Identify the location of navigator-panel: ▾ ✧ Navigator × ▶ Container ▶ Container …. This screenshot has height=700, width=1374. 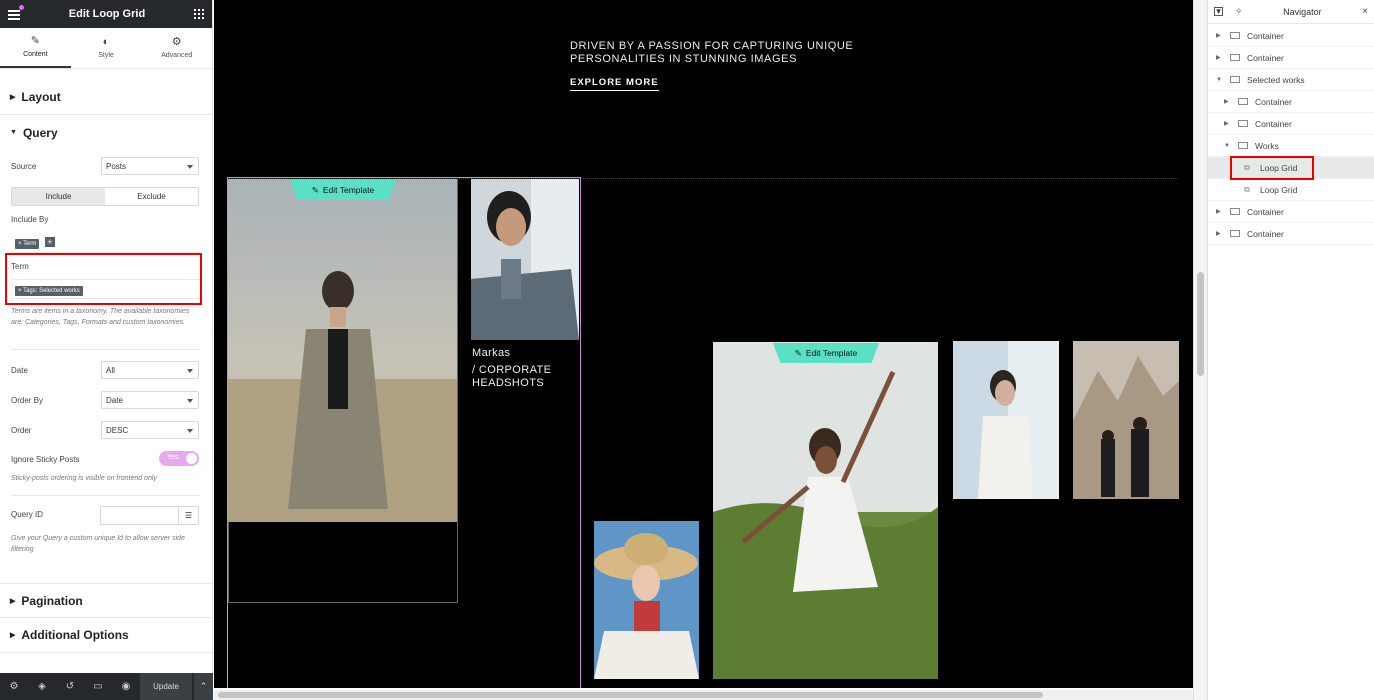
(1290, 350).